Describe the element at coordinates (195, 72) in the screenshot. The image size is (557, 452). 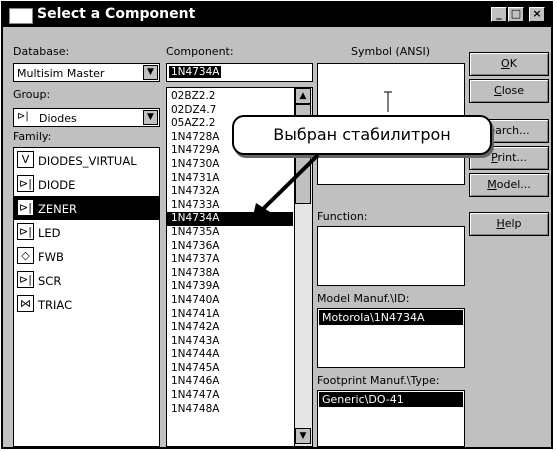
I see `component-input-value: 1N4734A` at that location.